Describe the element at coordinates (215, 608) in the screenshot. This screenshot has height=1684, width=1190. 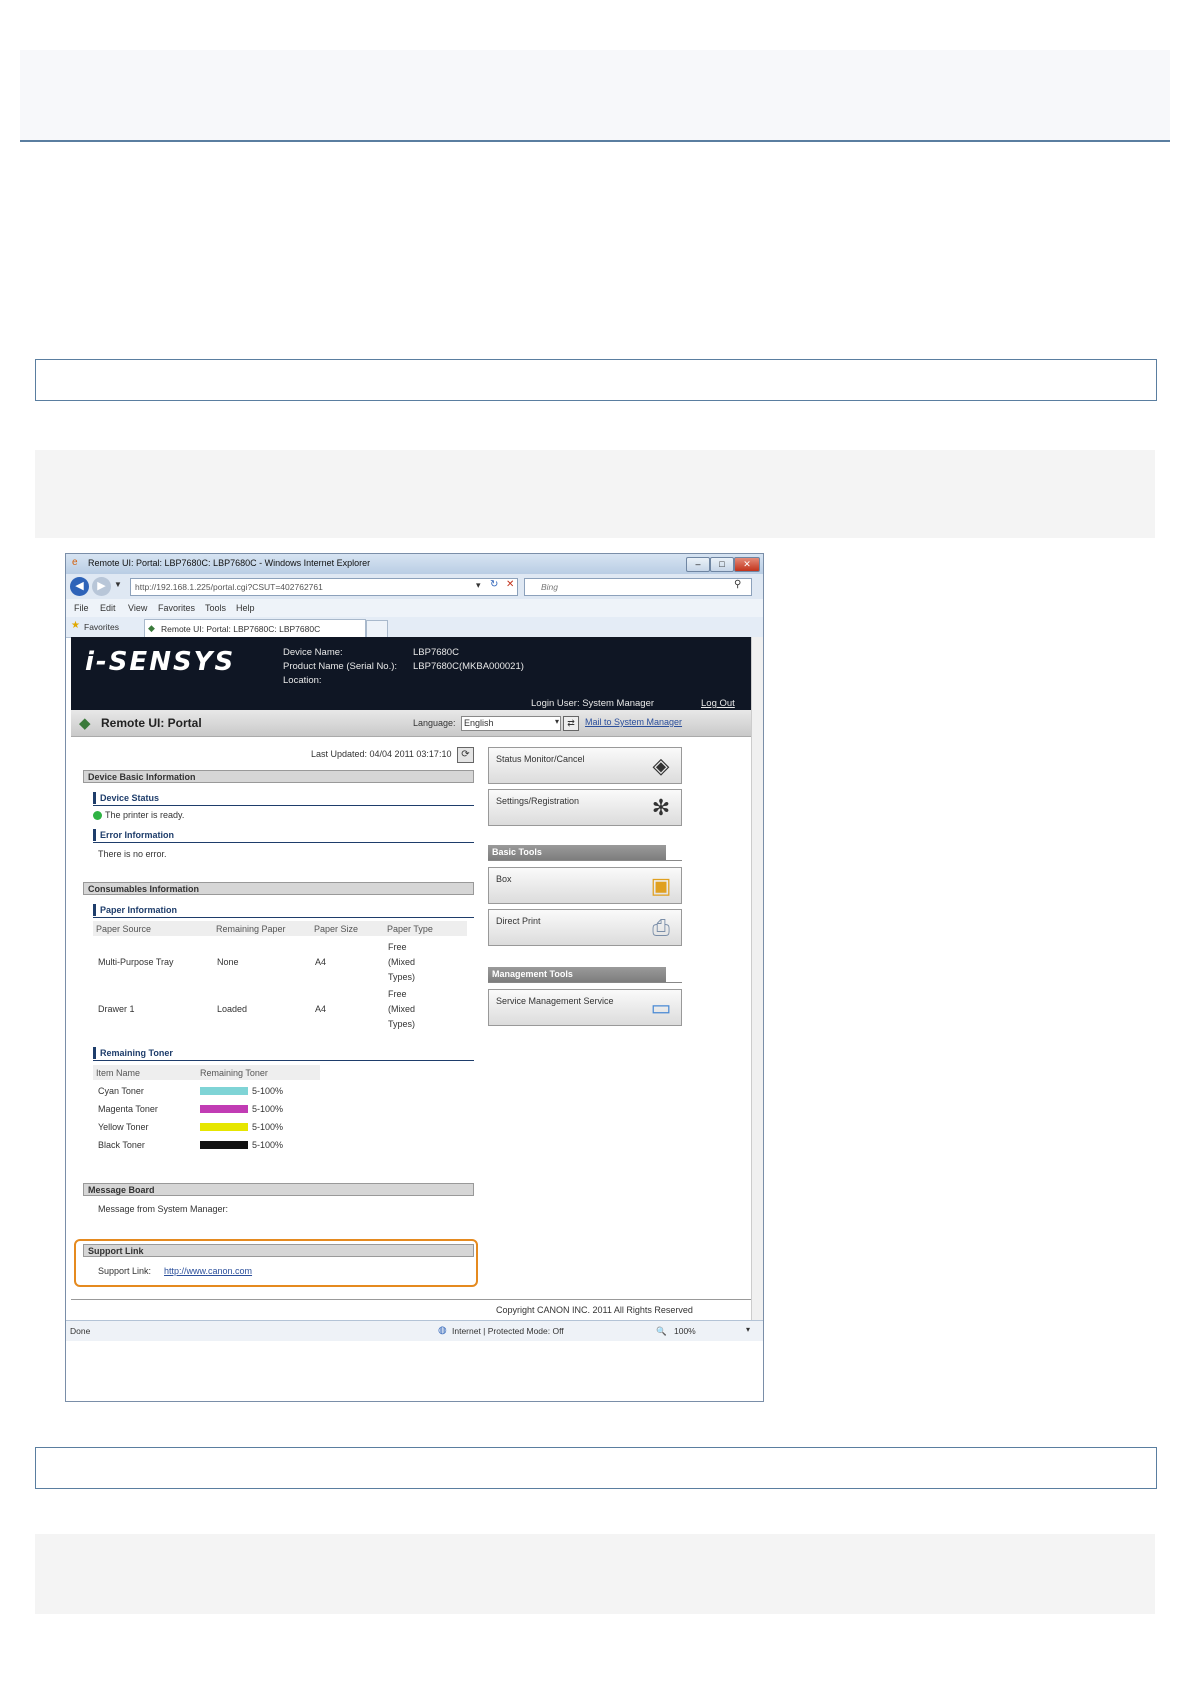
I see `menu-tools: Tools` at that location.